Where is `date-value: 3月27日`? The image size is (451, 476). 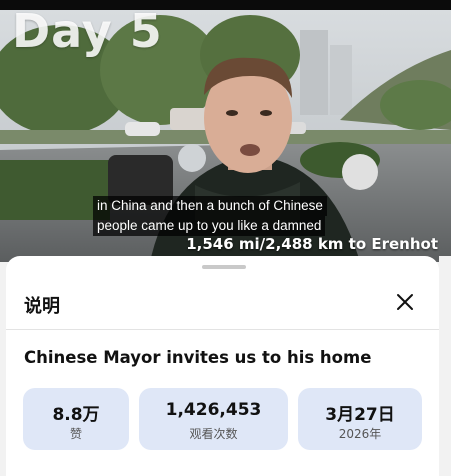 date-value: 3月27日 is located at coordinates (360, 415).